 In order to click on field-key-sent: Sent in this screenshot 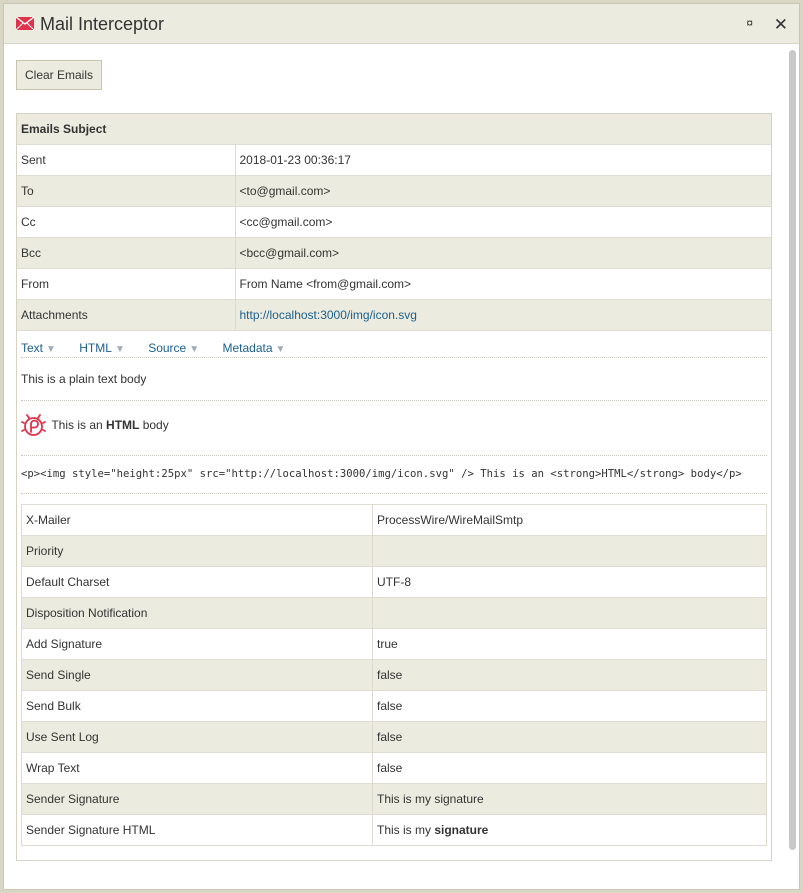, I will do `click(126, 160)`.